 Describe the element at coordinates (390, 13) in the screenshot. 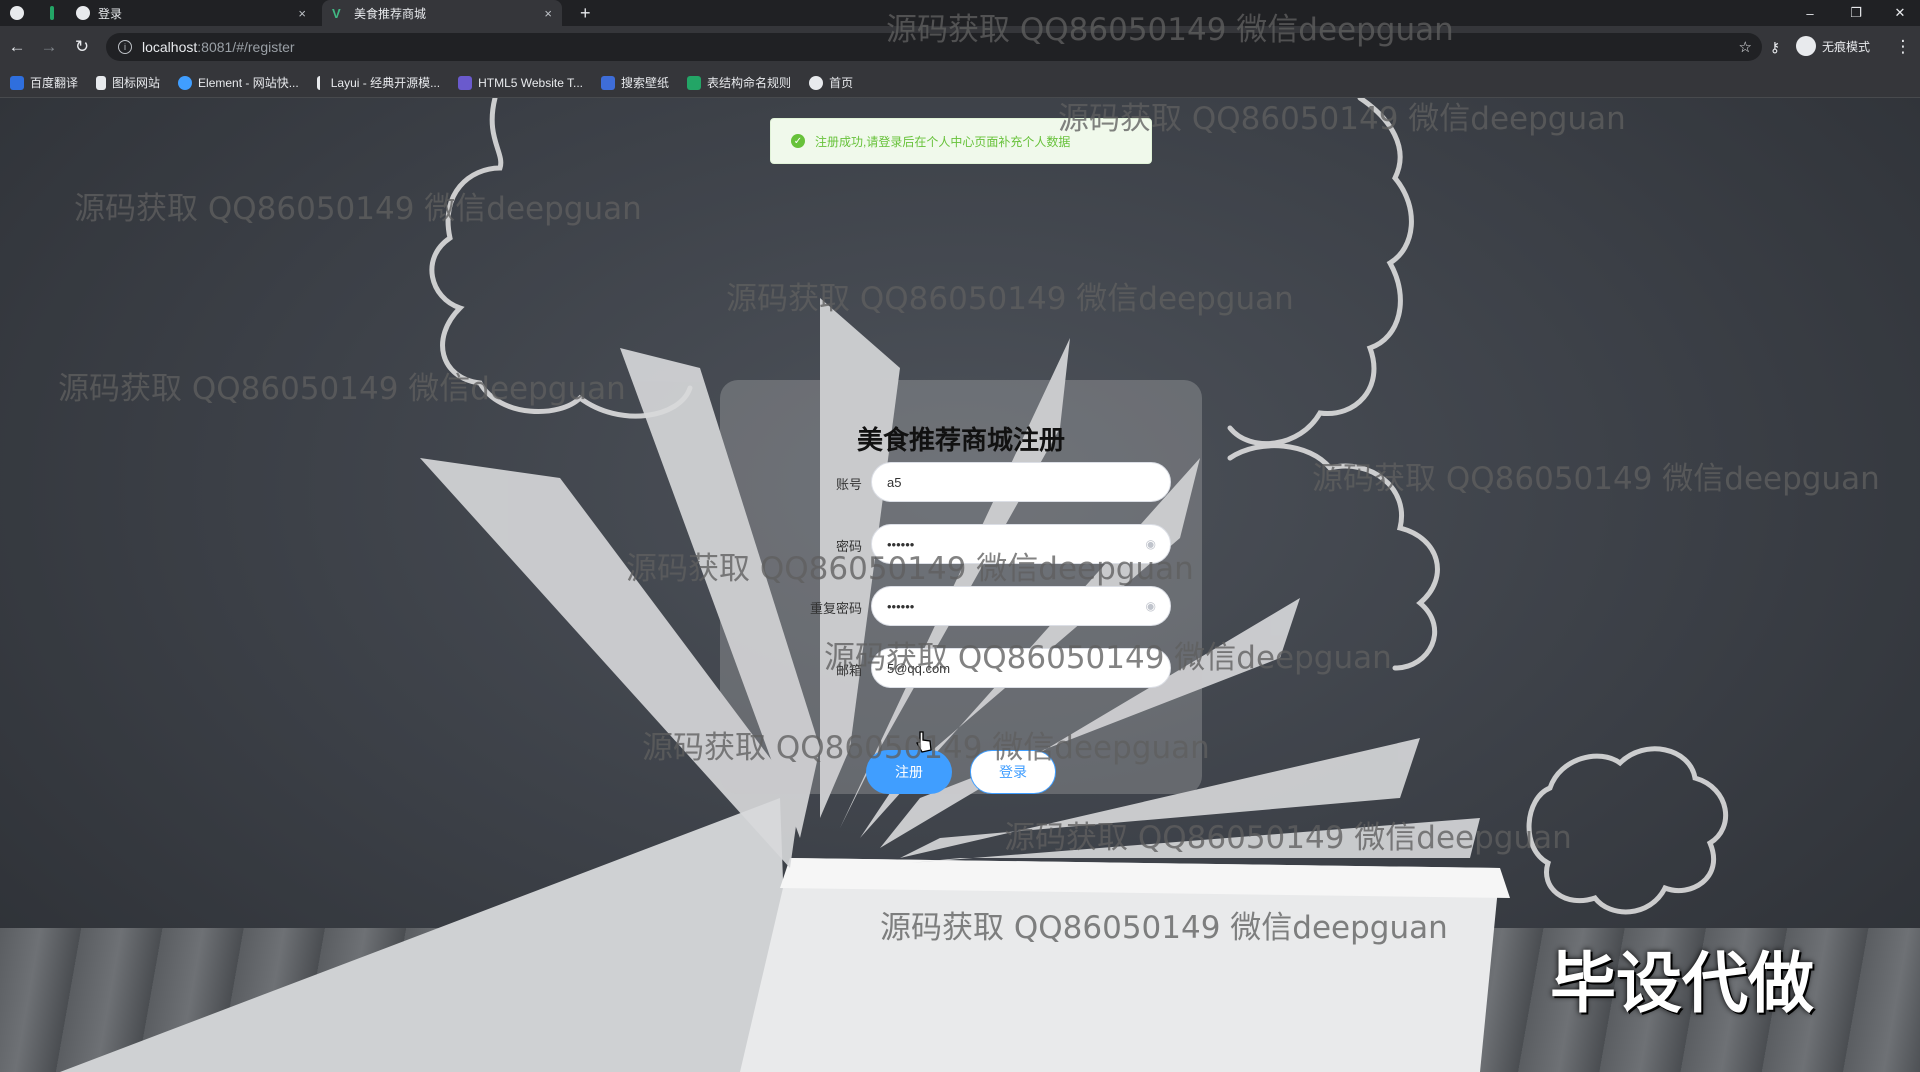

I see `tab-title: 美食推荐商城` at that location.